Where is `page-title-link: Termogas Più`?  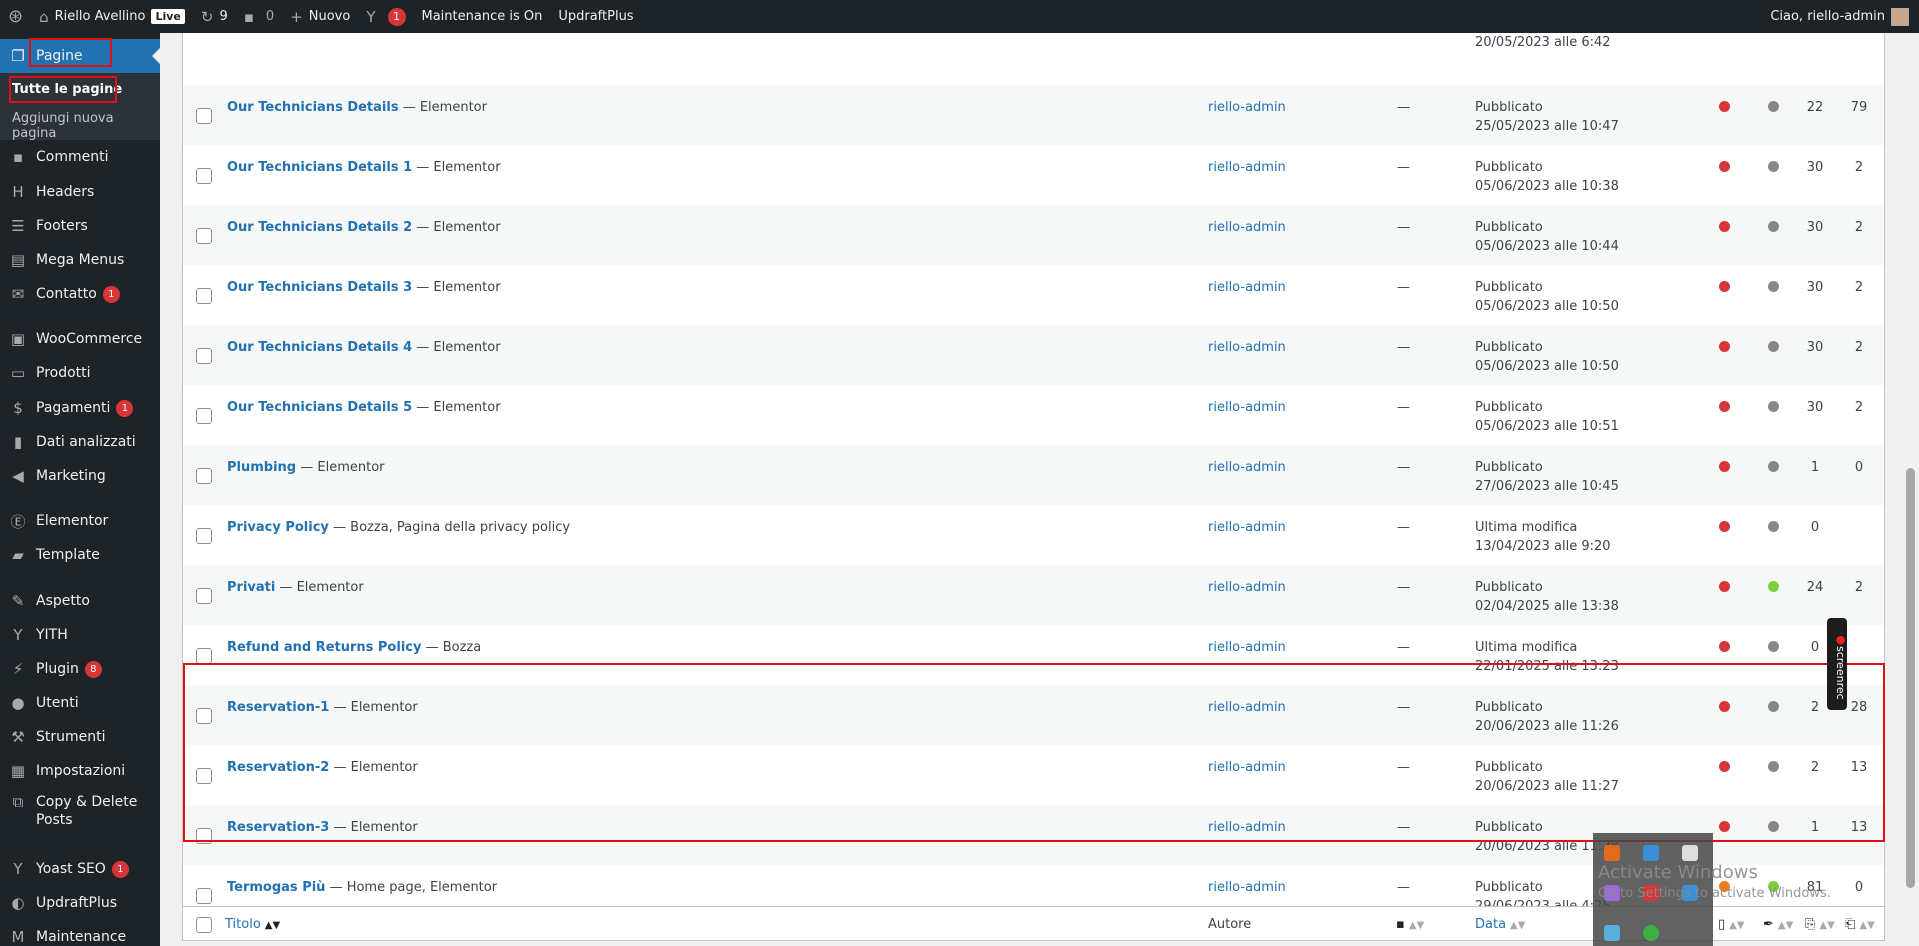
page-title-link: Termogas Più is located at coordinates (276, 887).